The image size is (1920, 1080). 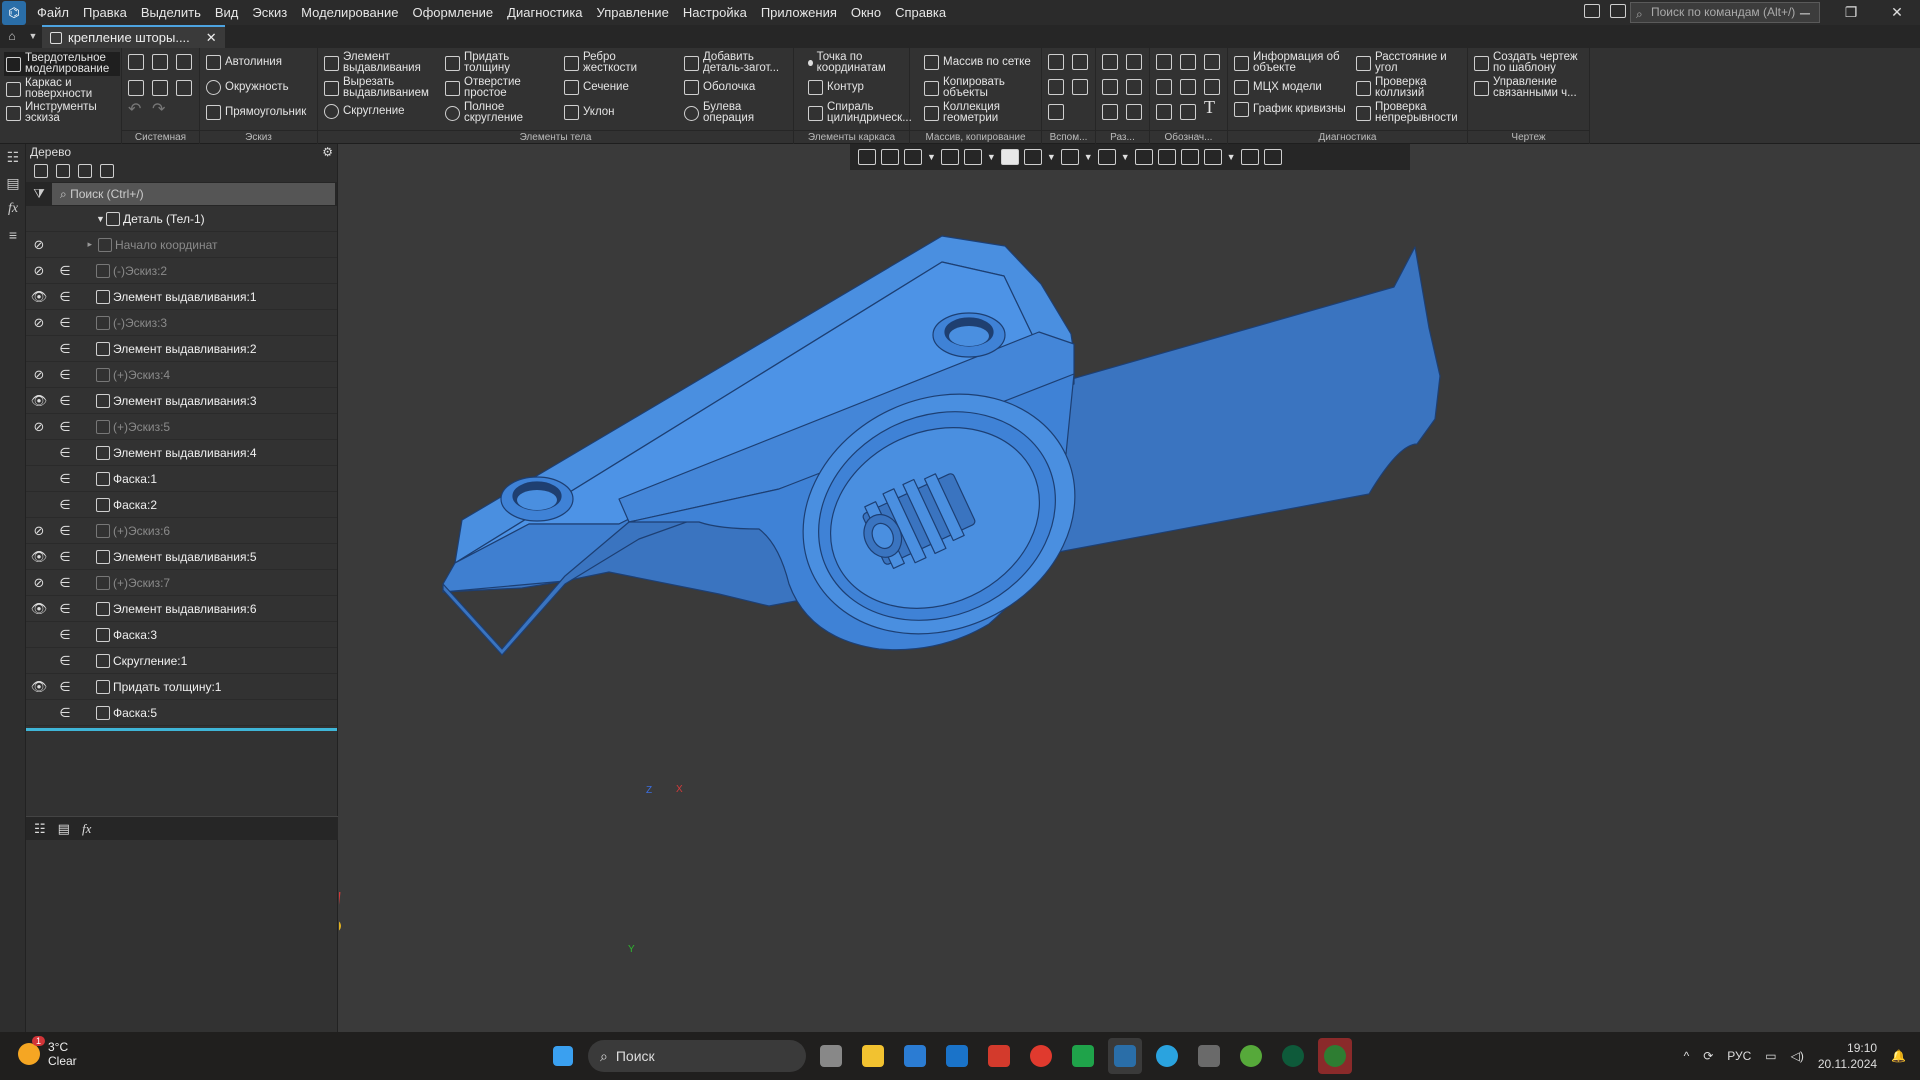 What do you see at coordinates (101, 219) in the screenshot?
I see `expand-icon: ▼` at bounding box center [101, 219].